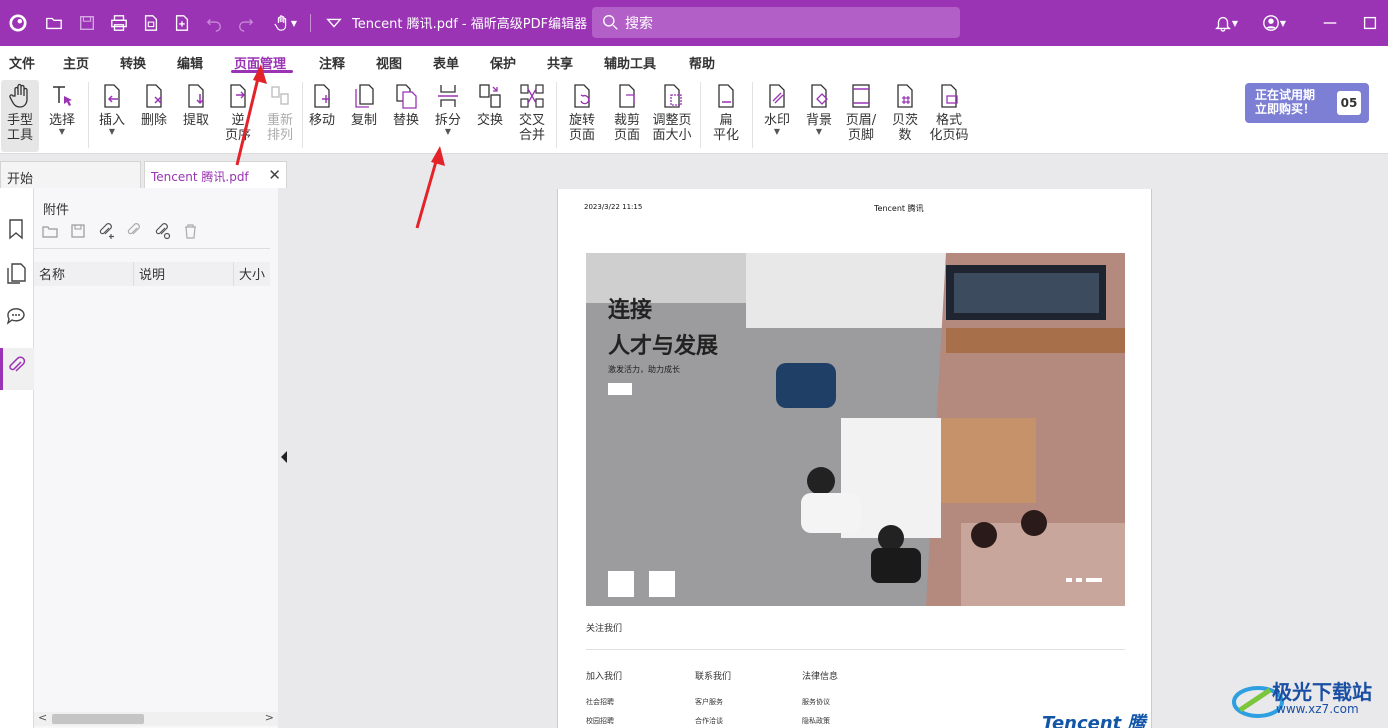  What do you see at coordinates (490, 96) in the screenshot?
I see `swap-icon` at bounding box center [490, 96].